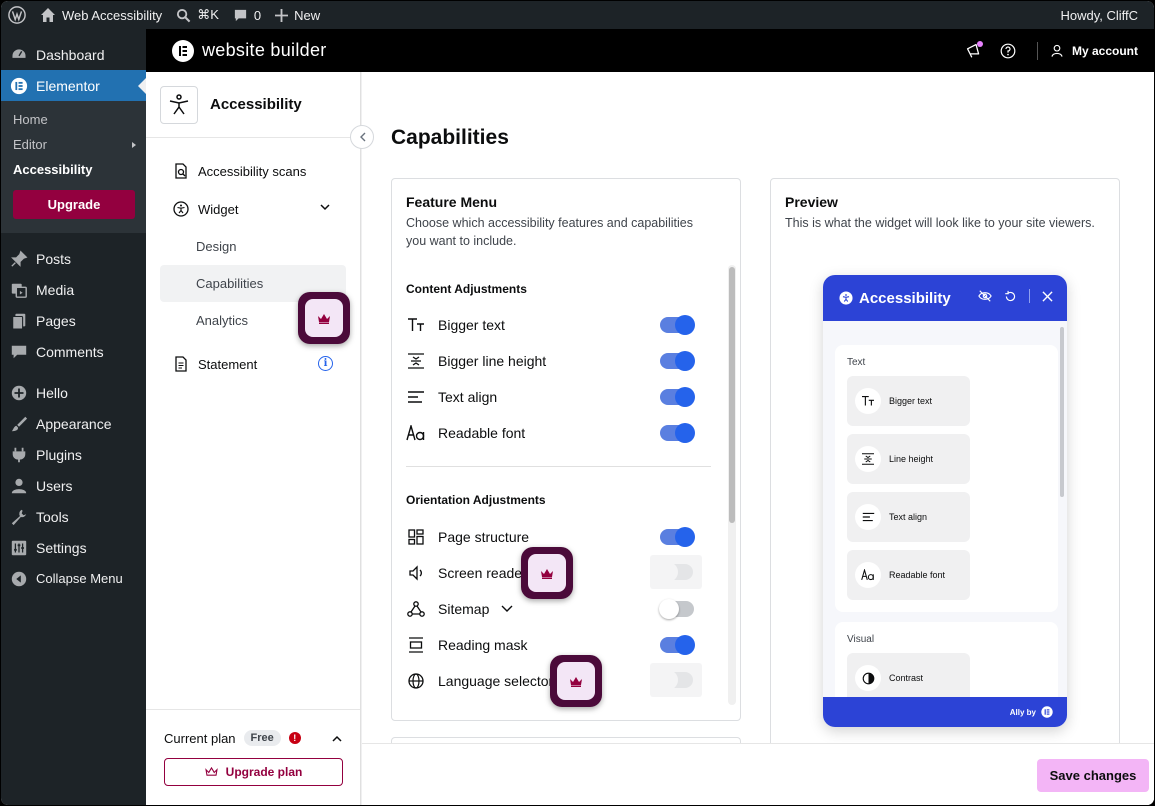 Image resolution: width=1155 pixels, height=806 pixels. I want to click on widget-tile-label: Text align, so click(908, 517).